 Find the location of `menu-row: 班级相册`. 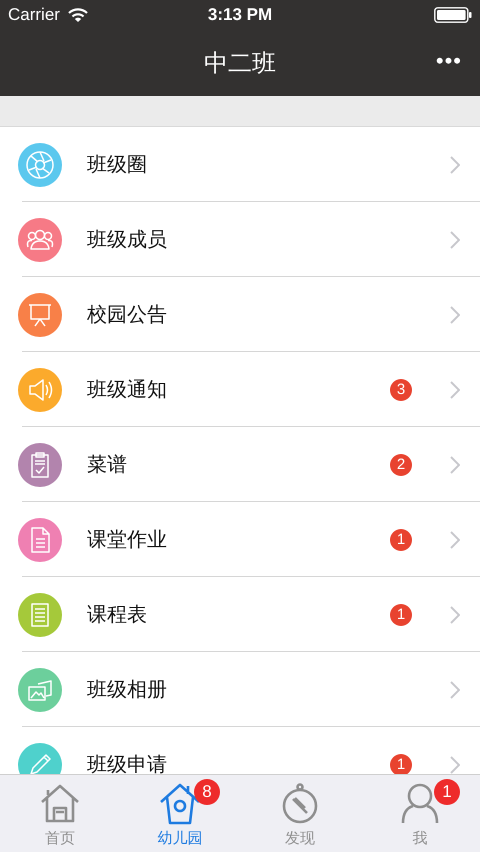

menu-row: 班级相册 is located at coordinates (240, 689).